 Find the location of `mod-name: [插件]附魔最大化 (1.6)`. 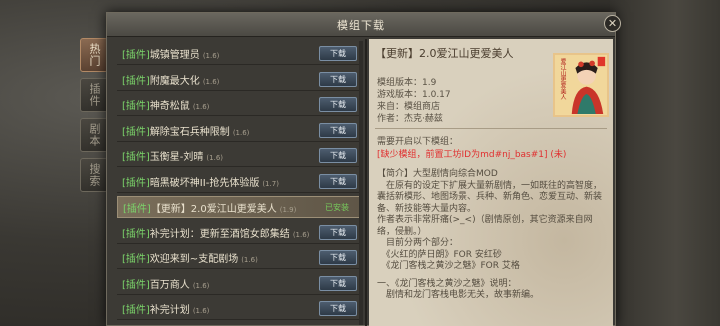

mod-name: [插件]附魔最大化 (1.6) is located at coordinates (218, 79).